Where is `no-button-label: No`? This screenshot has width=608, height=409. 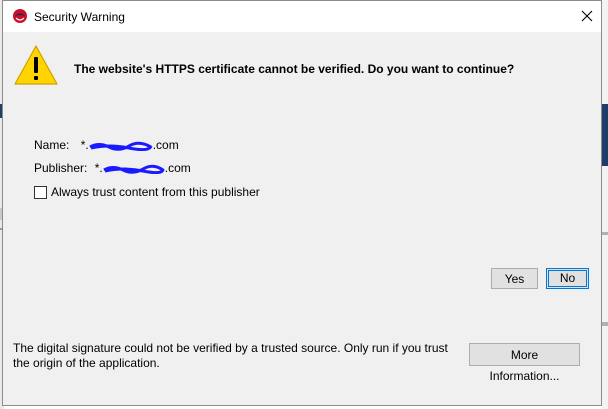 no-button-label: No is located at coordinates (567, 278).